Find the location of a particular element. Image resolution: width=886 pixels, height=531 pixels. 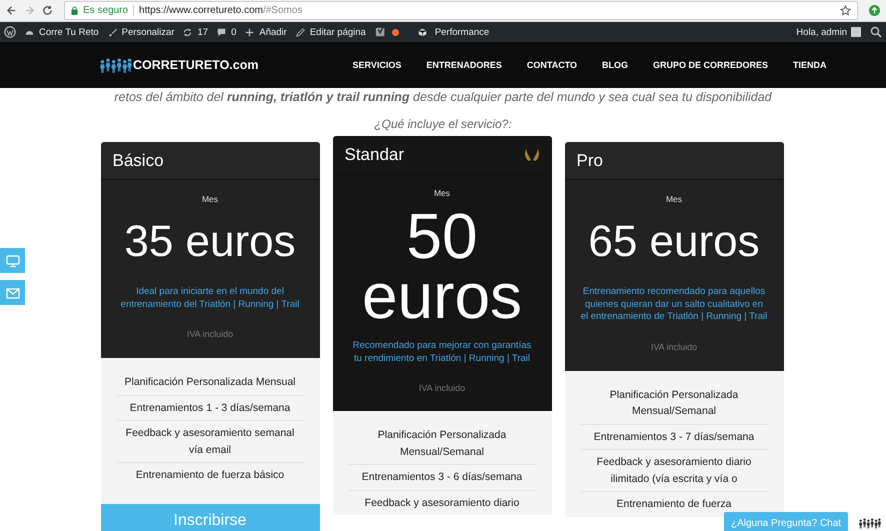

address-bar: Es seguro https://www.corretureto.com/#Somos is located at coordinates (461, 10).